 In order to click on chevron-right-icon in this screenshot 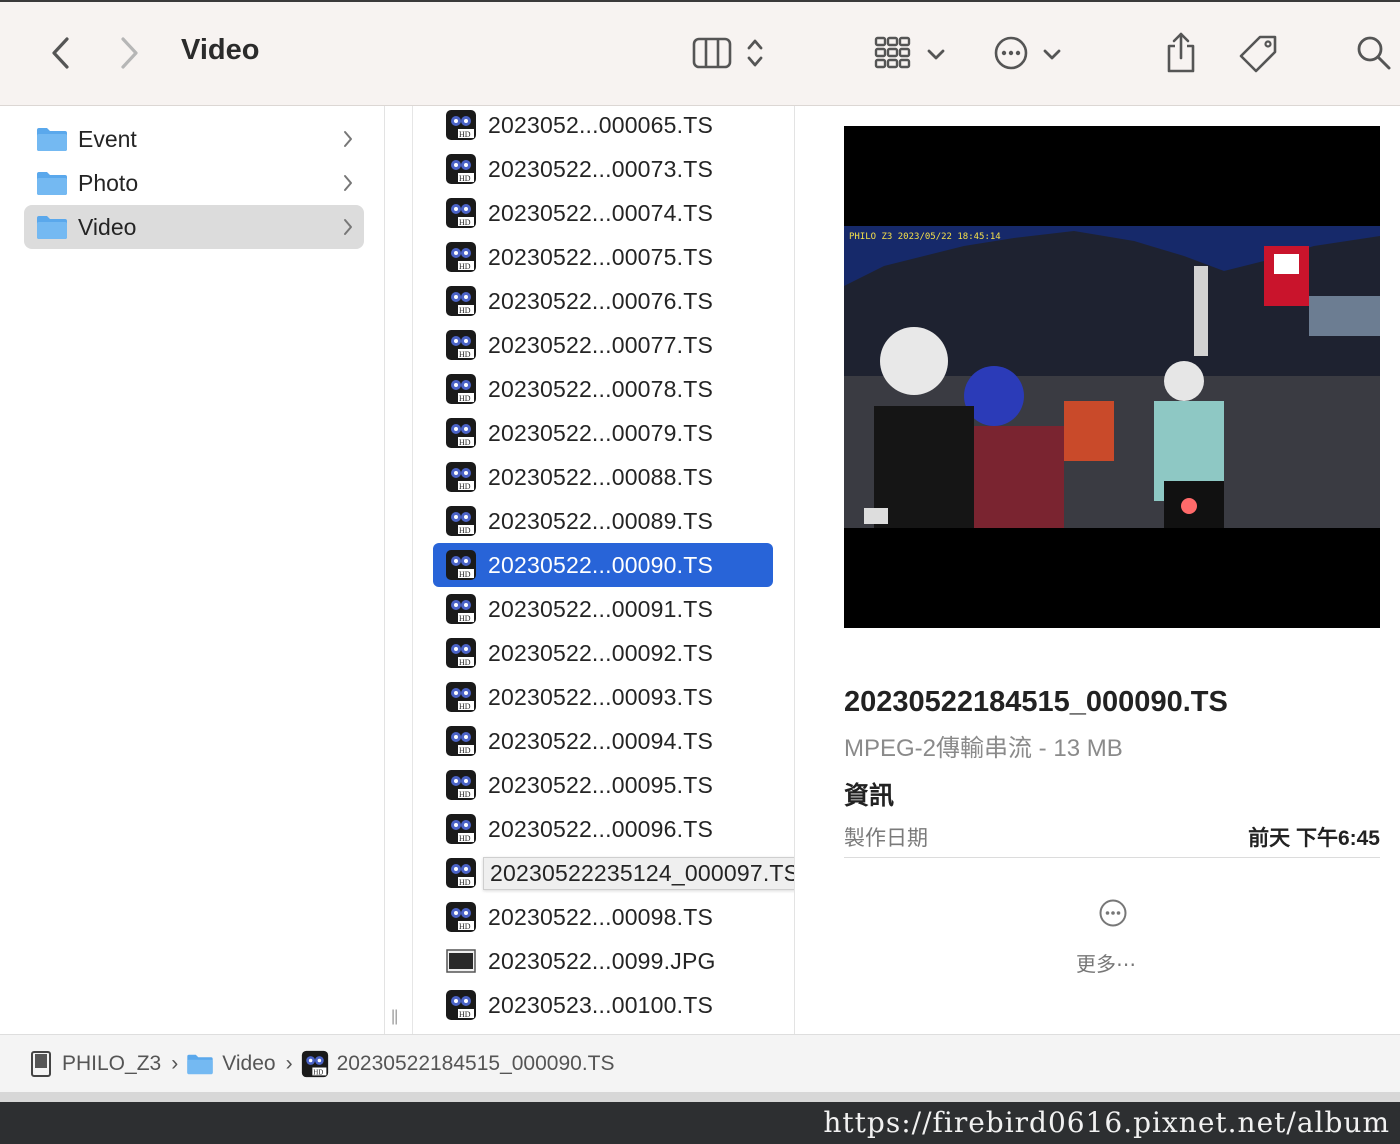, I will do `click(129, 53)`.